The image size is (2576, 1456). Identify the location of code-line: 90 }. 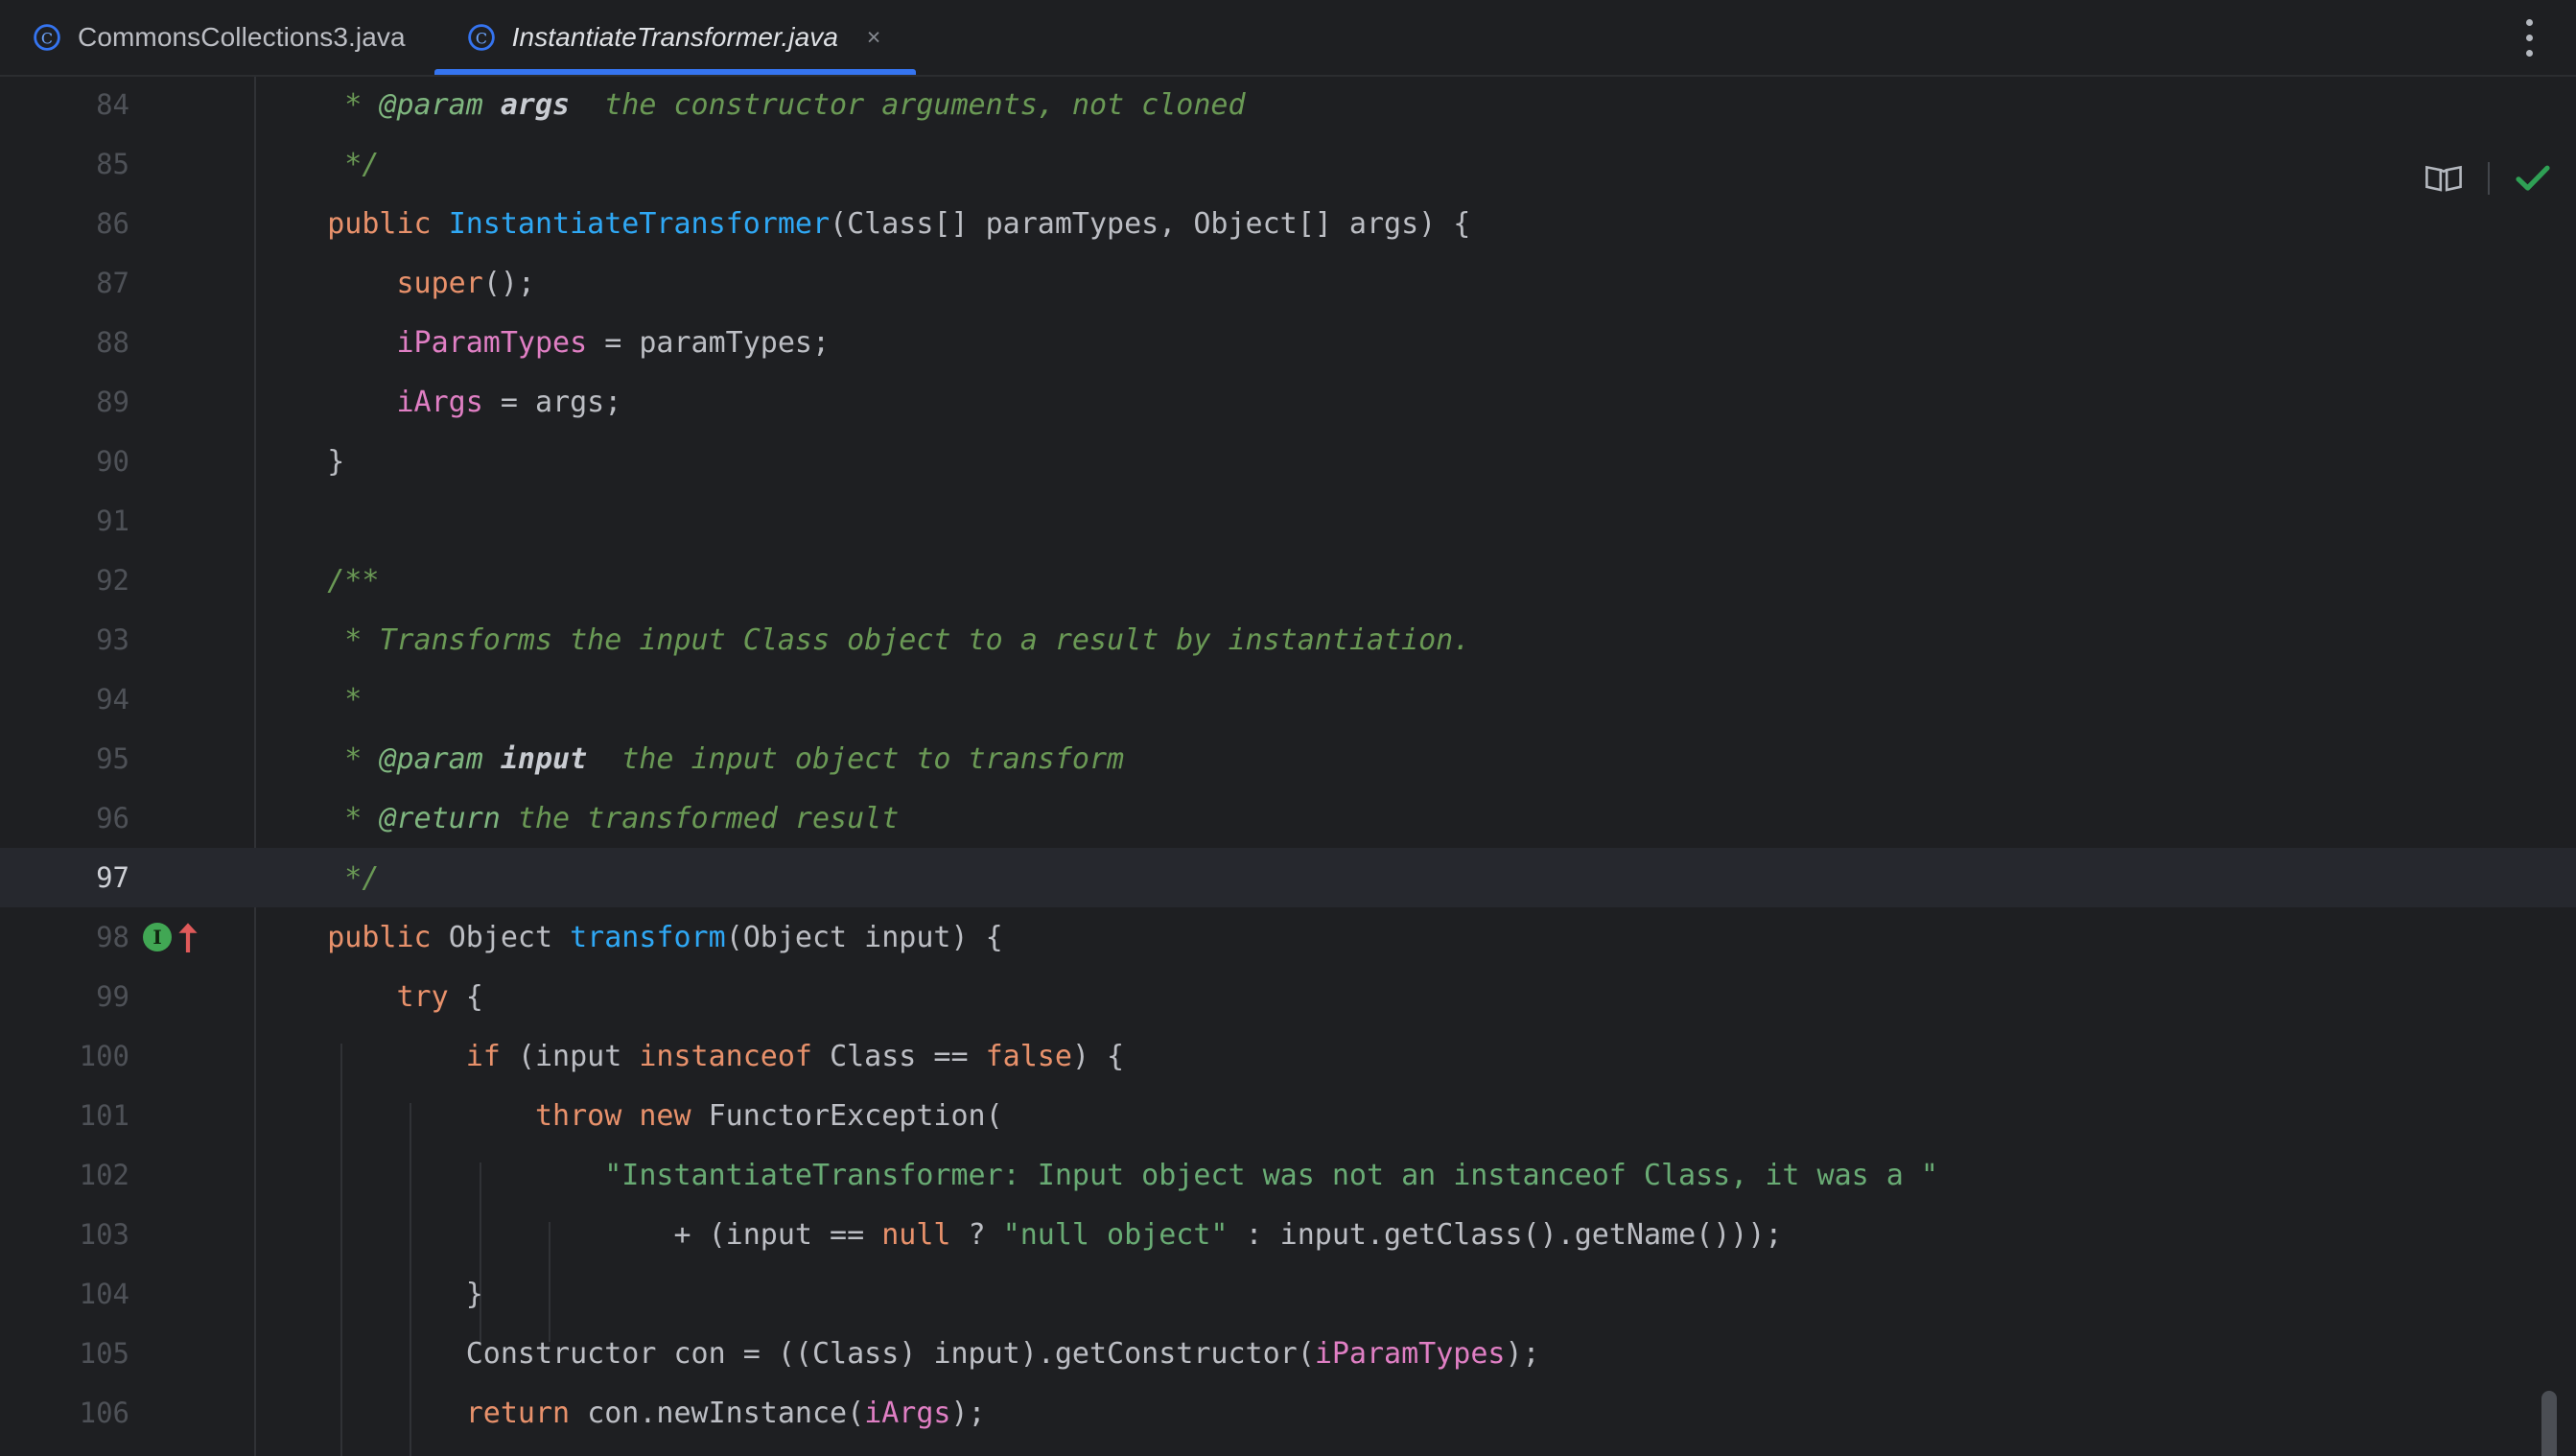
(1288, 462).